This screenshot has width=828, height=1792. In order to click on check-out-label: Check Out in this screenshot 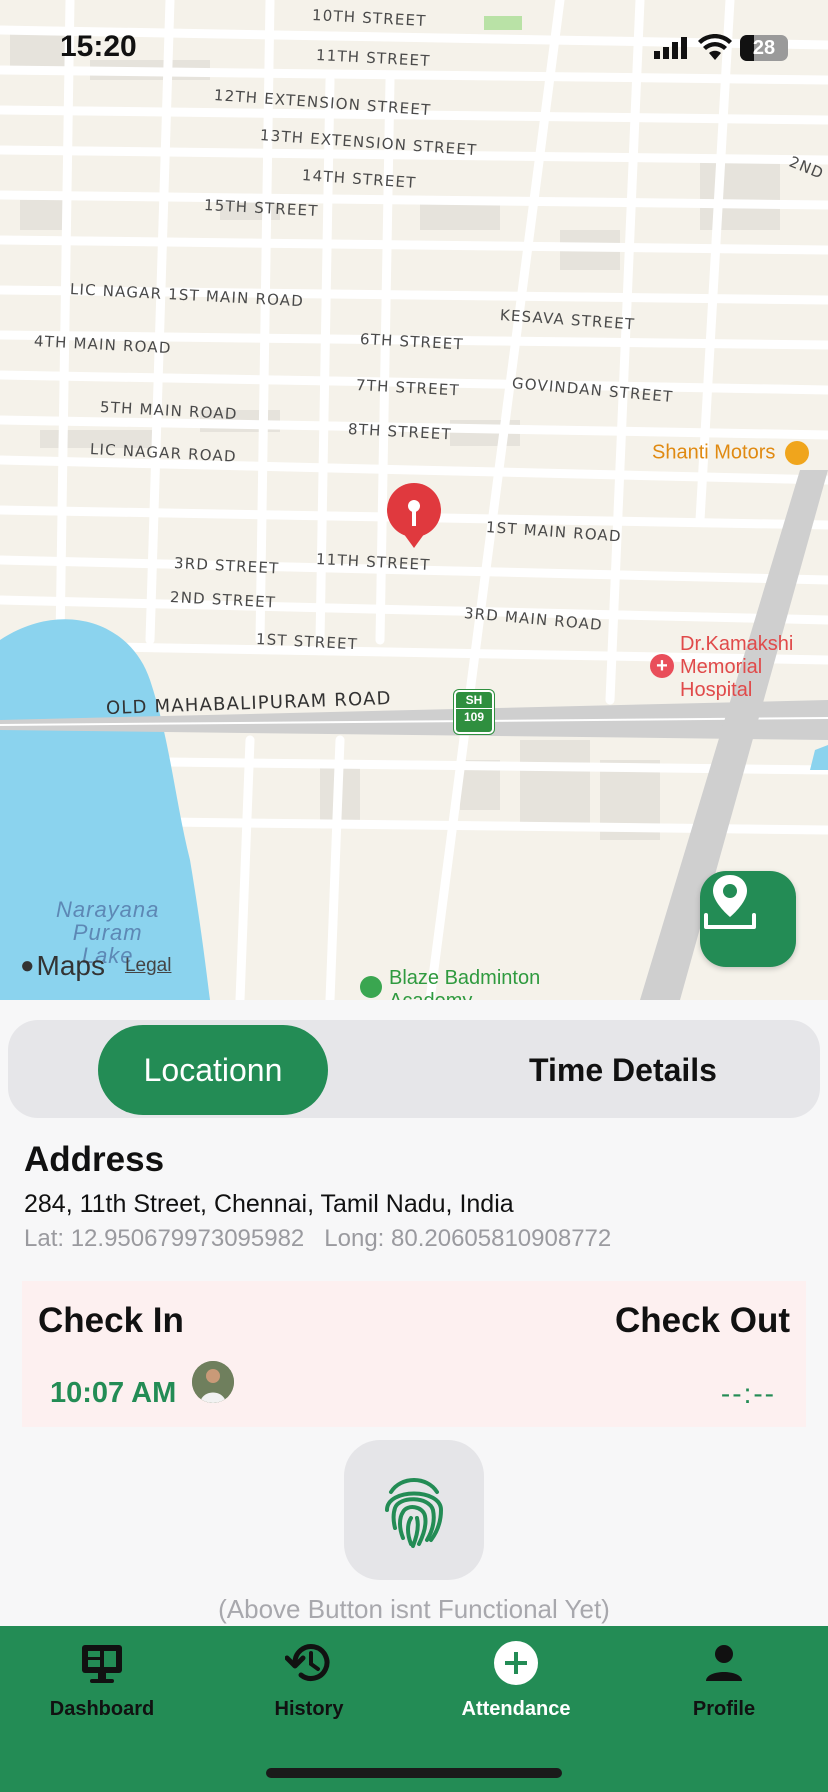, I will do `click(702, 1320)`.